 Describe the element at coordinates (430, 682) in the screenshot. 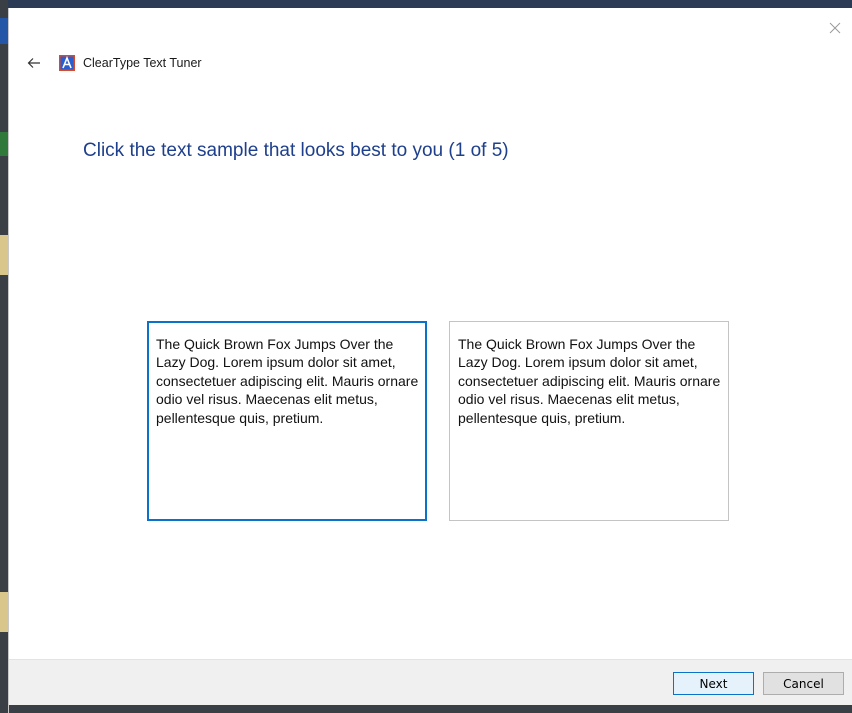

I see `dialog-footer: Next Cancel` at that location.